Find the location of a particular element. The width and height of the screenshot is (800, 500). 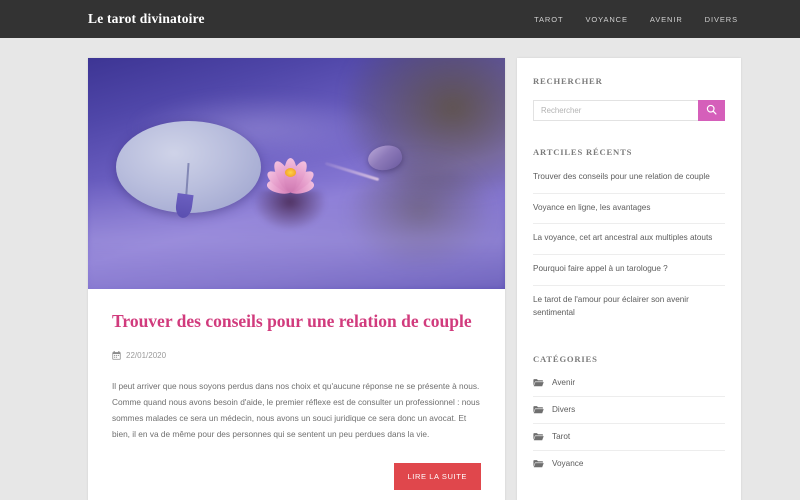

lotus-center is located at coordinates (290, 172).